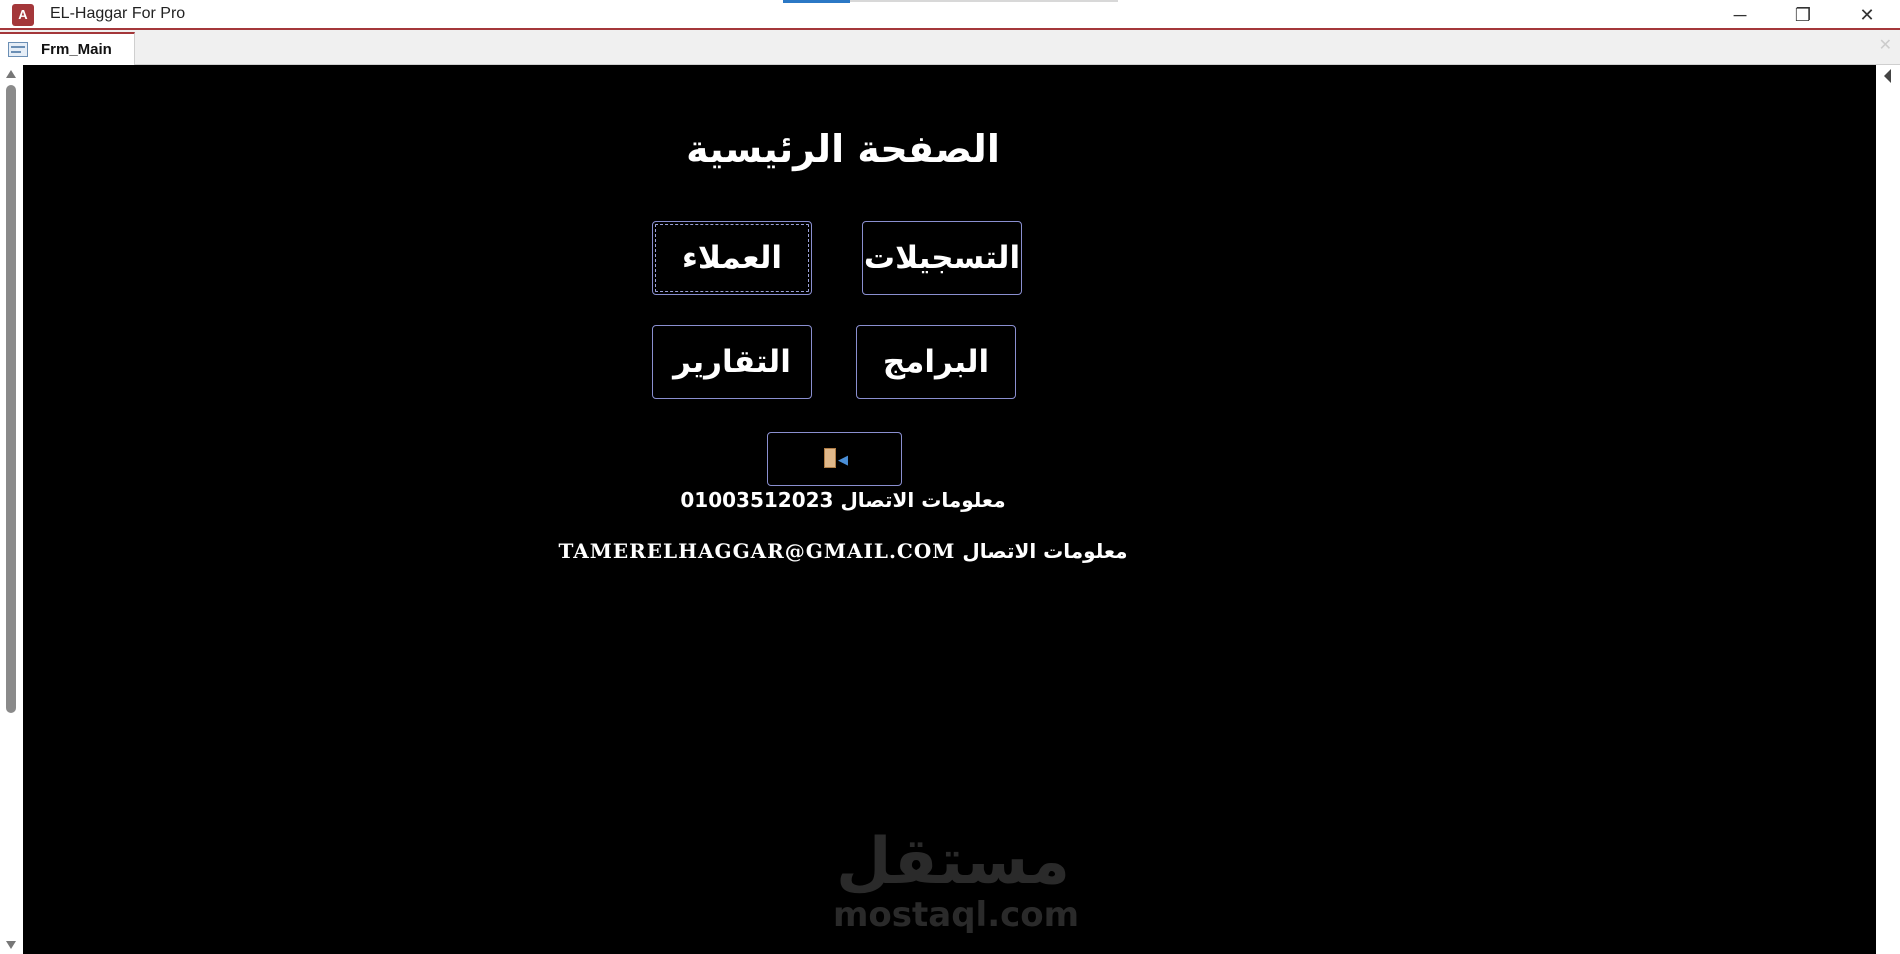  Describe the element at coordinates (830, 458) in the screenshot. I see `exit-door-icon` at that location.